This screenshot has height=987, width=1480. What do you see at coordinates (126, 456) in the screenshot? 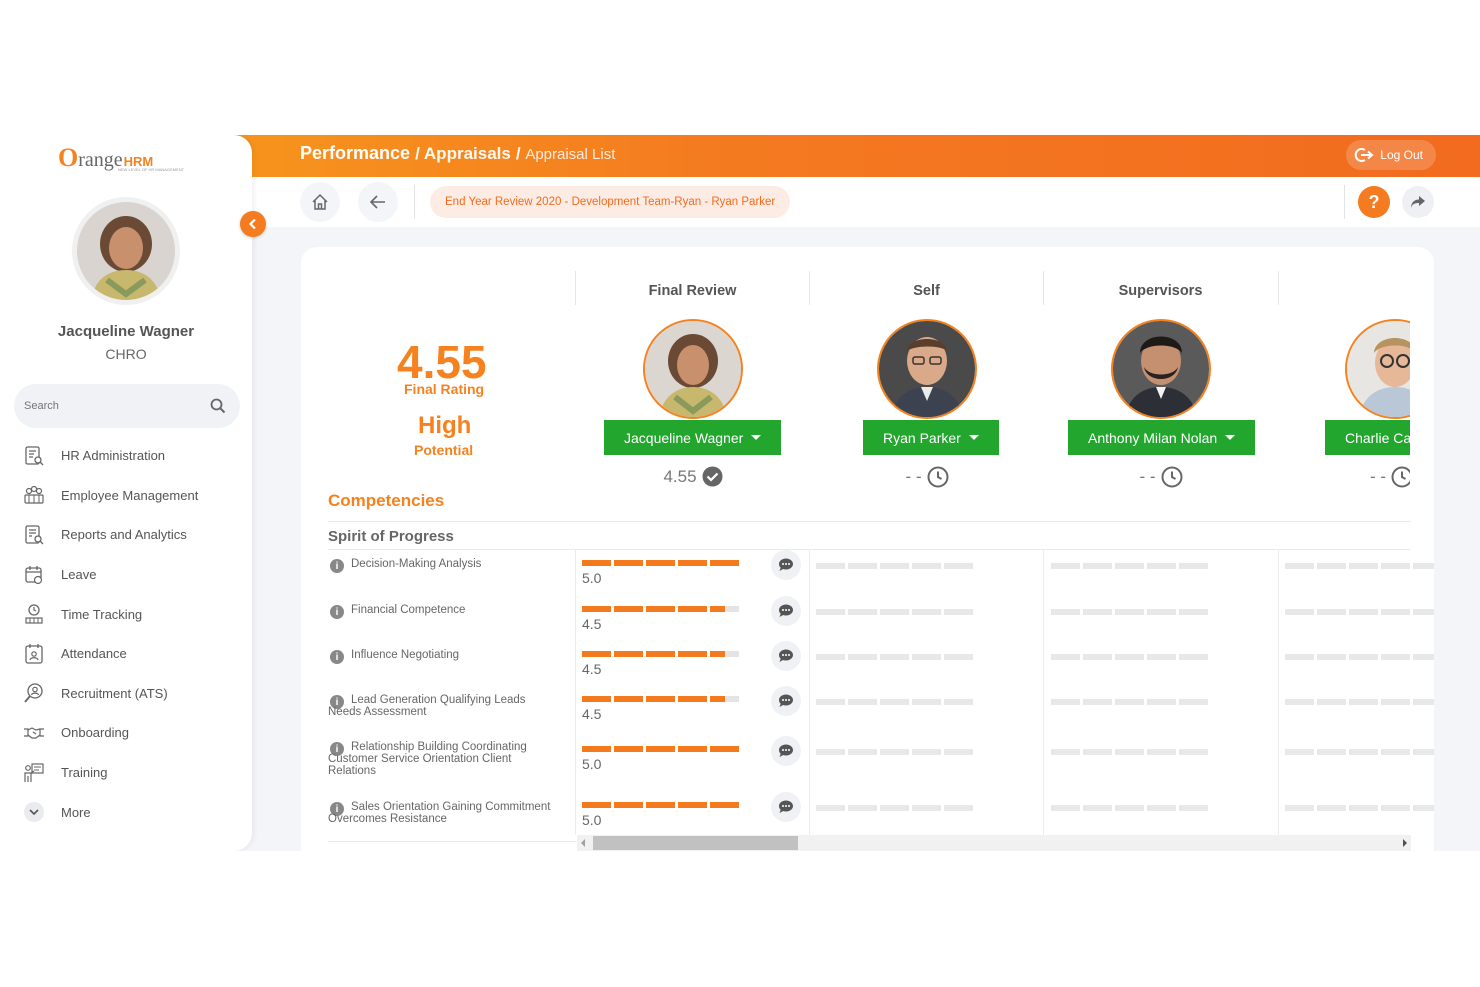
I see `sidebar-item-hr-administration: HR Administration` at bounding box center [126, 456].